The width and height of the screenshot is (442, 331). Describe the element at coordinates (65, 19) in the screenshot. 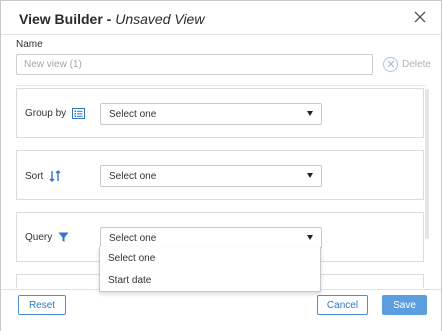

I see `dialog-title-text: View Builder -` at that location.